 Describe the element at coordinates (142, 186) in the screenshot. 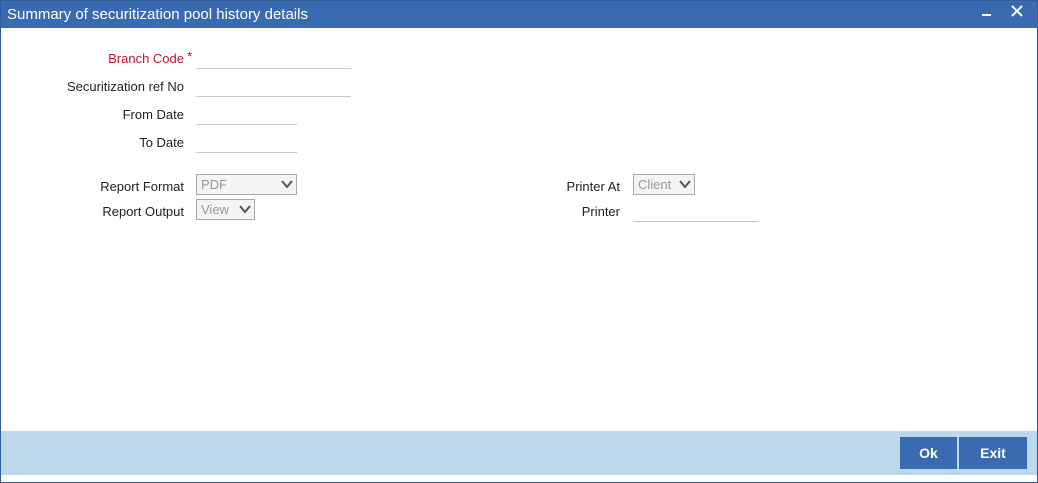

I see `report-format-label: Report Format` at that location.